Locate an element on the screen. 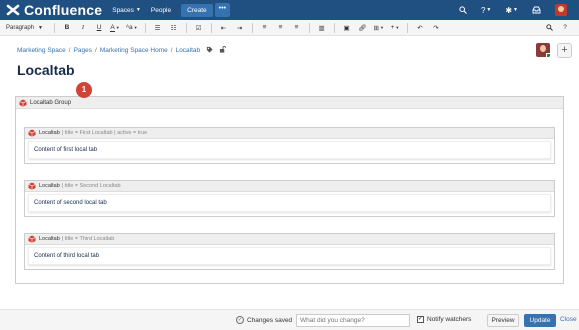  close-link: Close is located at coordinates (568, 319).